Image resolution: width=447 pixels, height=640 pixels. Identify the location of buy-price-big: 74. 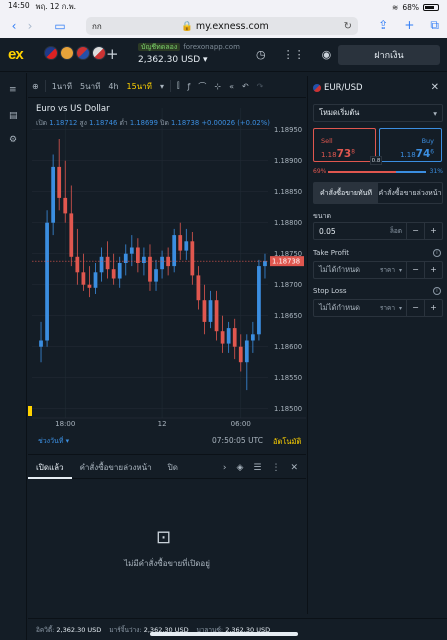
(423, 154).